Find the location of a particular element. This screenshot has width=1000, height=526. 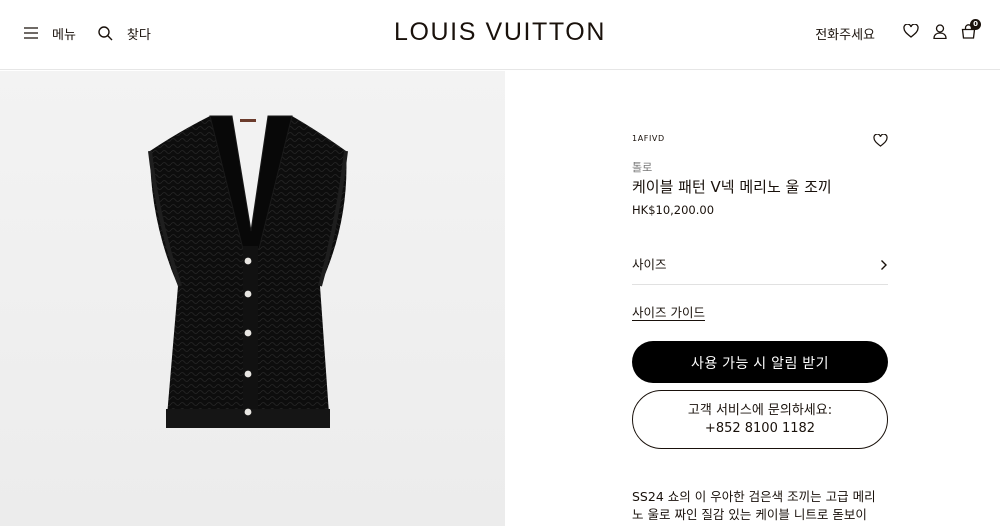

wishlist-button is located at coordinates (911, 32).